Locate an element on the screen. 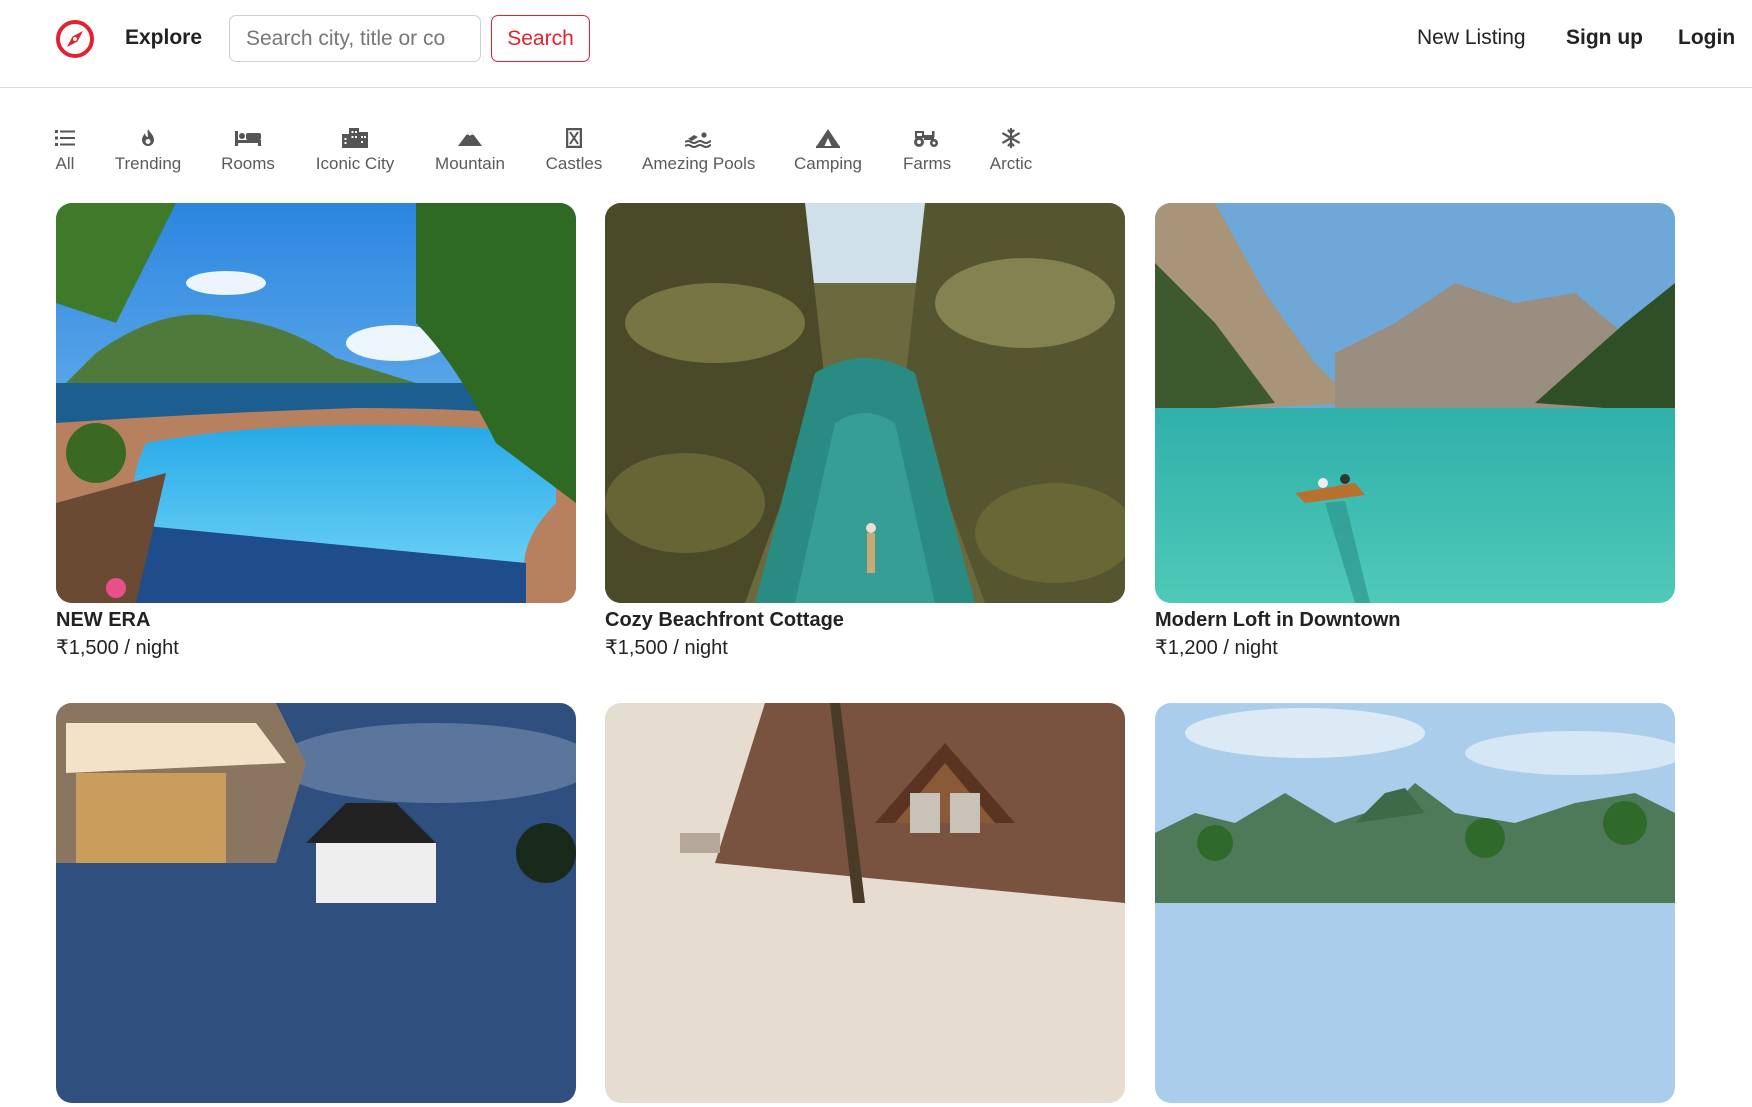 The width and height of the screenshot is (1752, 1107). filter-label: Arctic is located at coordinates (1011, 163).